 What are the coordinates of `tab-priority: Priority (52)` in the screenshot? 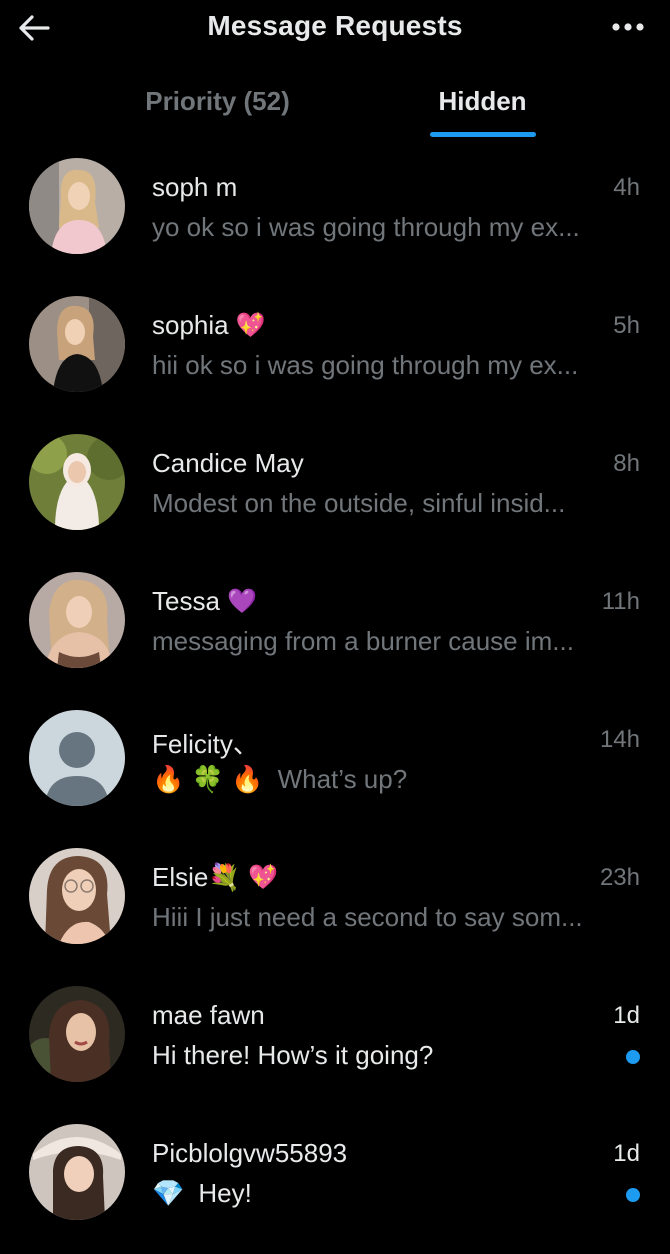 It's located at (217, 105).